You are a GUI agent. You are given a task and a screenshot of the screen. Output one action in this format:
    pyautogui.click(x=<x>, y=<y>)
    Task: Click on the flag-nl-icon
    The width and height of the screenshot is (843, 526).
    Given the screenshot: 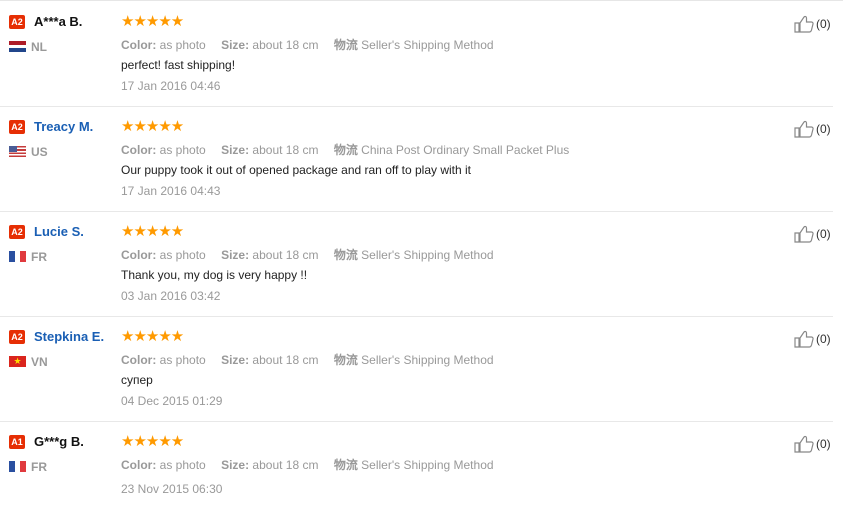 What is the action you would take?
    pyautogui.click(x=17, y=46)
    